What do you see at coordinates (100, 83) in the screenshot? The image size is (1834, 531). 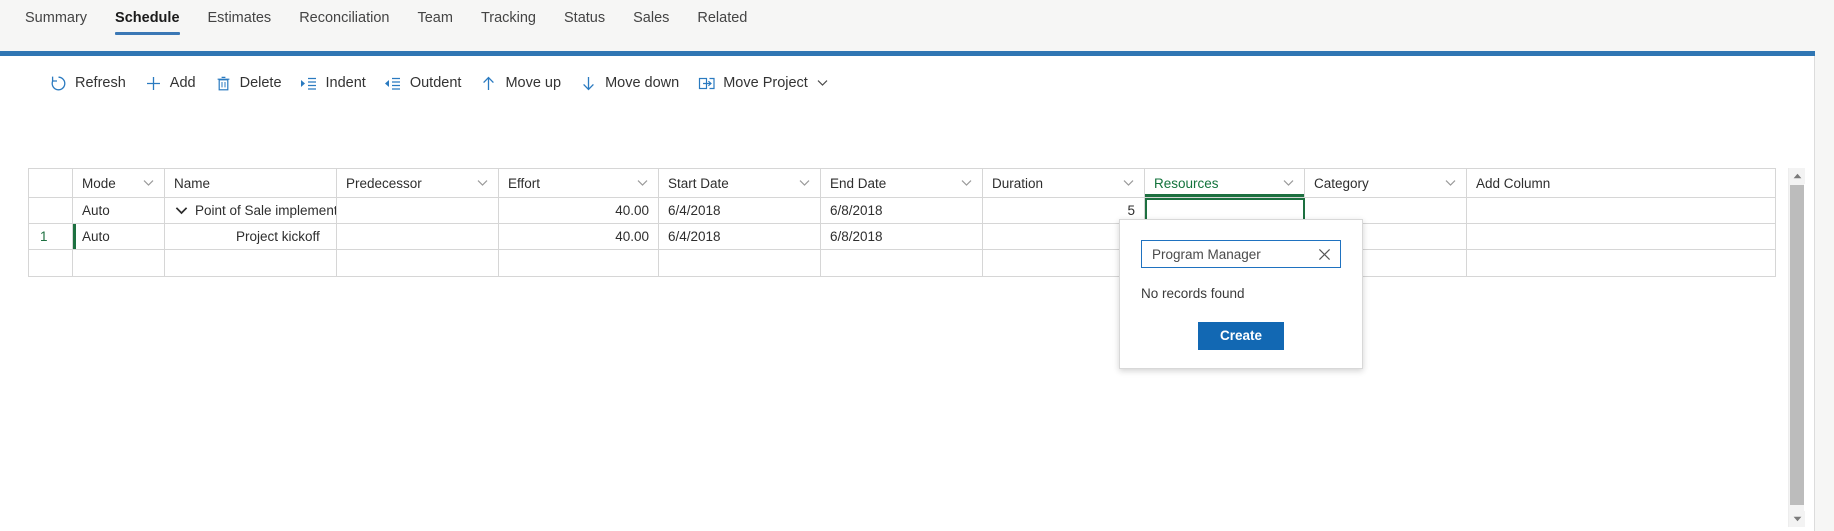 I see `refresh-label: Refresh` at bounding box center [100, 83].